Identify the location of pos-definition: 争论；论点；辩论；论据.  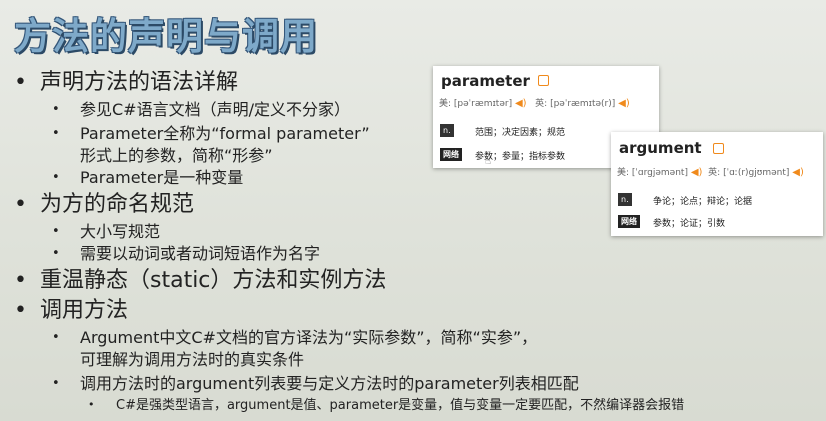
(703, 202).